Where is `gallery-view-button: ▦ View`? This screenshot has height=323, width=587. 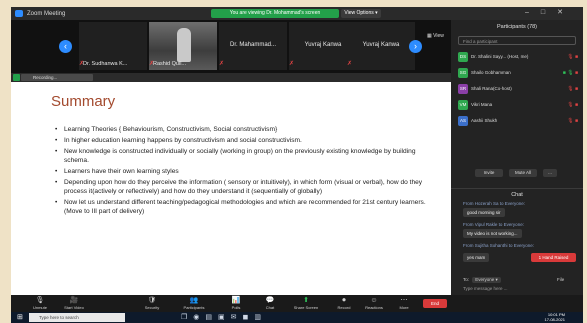 gallery-view-button: ▦ View is located at coordinates (435, 36).